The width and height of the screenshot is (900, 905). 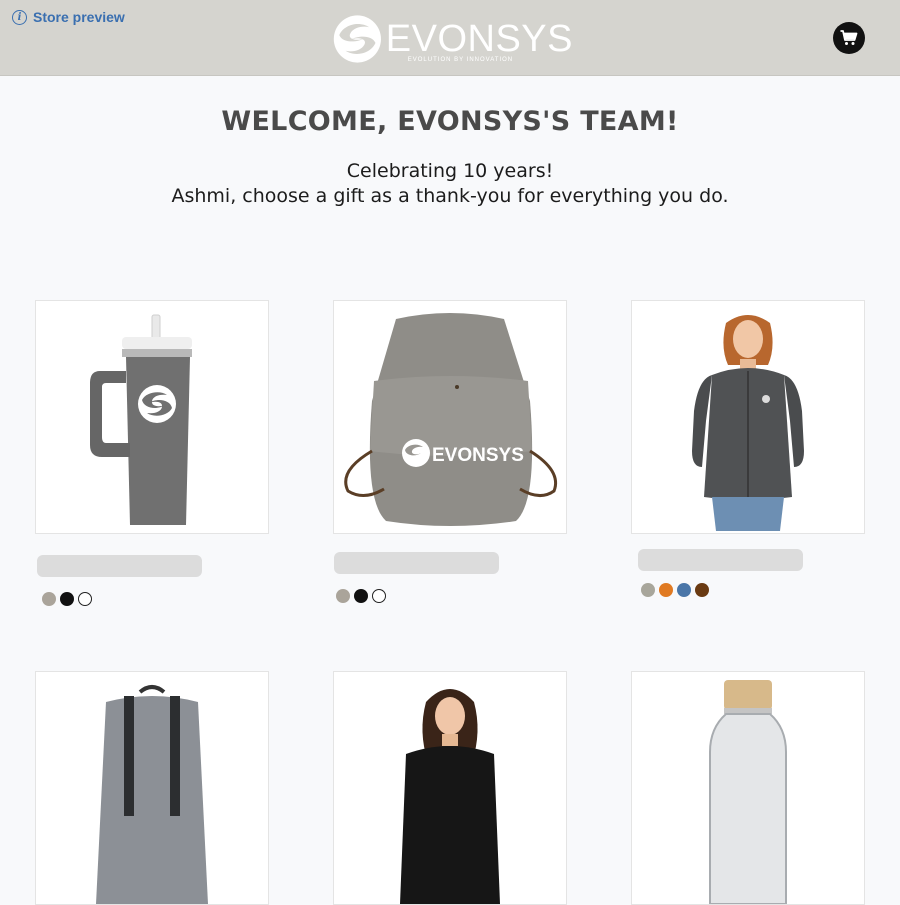 What do you see at coordinates (748, 792) in the screenshot?
I see `water-bottle-image` at bounding box center [748, 792].